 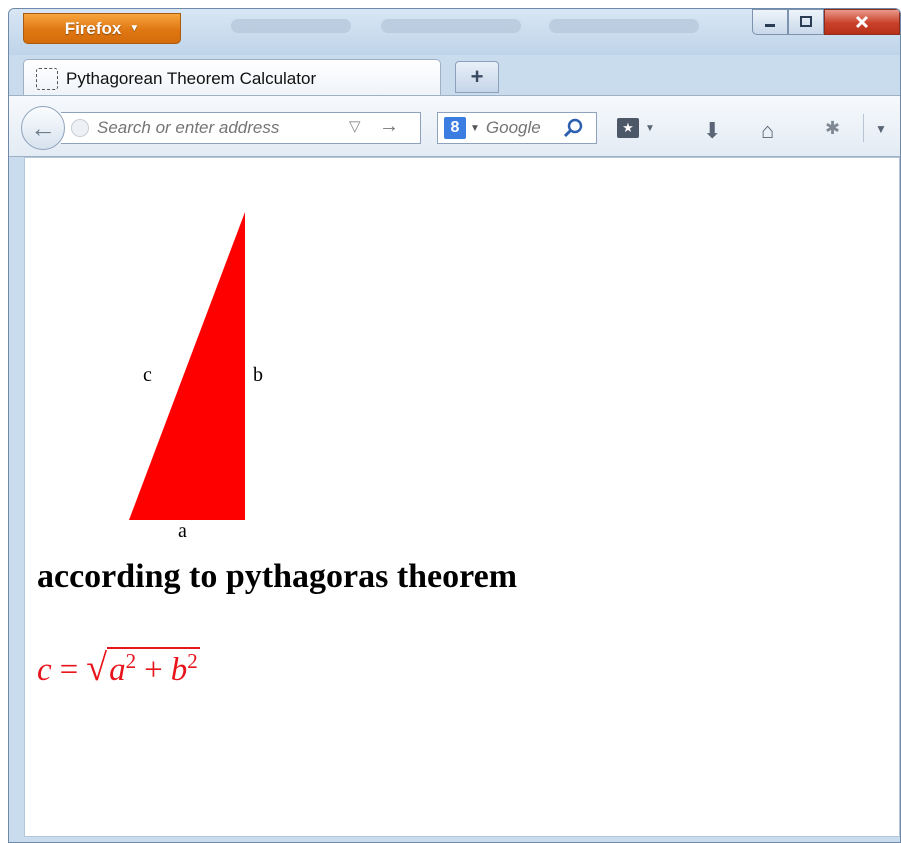 I want to click on new-tab-button: +, so click(x=477, y=77).